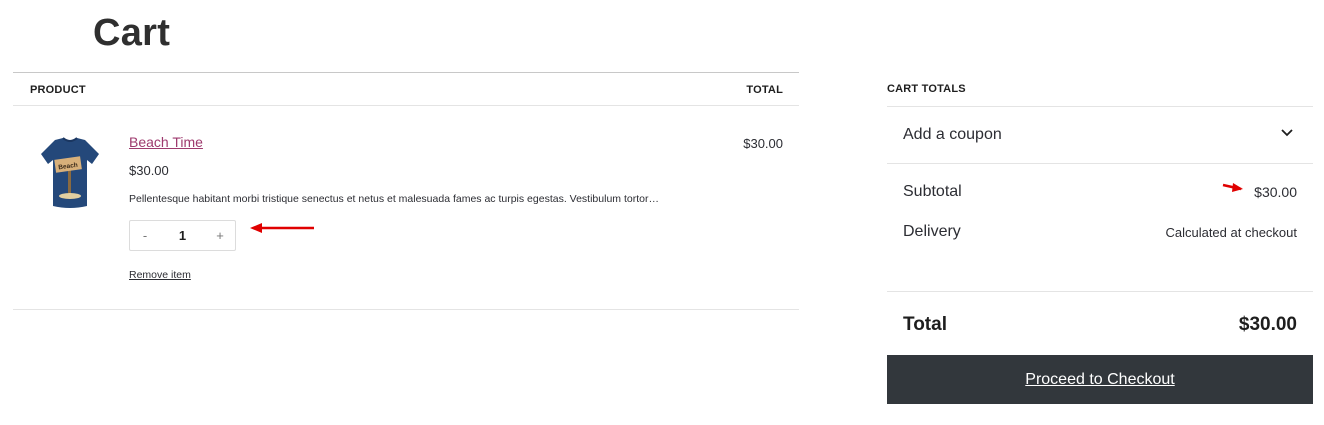 The height and width of the screenshot is (425, 1324). What do you see at coordinates (406, 89) in the screenshot?
I see `table-header: PRODUCT TOTAL` at bounding box center [406, 89].